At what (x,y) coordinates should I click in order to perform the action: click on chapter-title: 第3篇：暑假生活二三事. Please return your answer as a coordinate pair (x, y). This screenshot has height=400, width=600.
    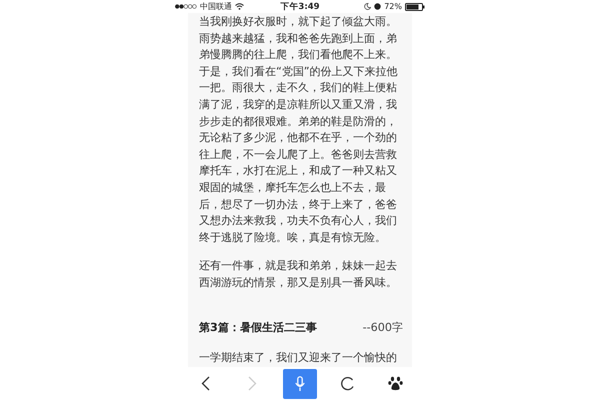
    Looking at the image, I should click on (258, 328).